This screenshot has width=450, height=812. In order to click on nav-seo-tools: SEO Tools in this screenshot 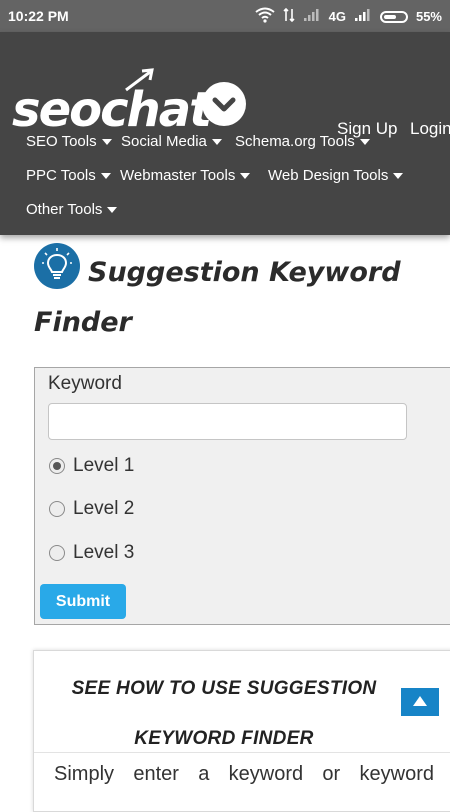, I will do `click(69, 141)`.